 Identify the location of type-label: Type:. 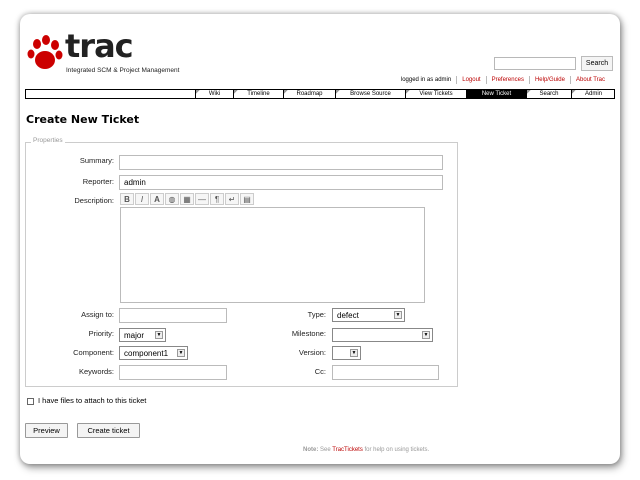
(316, 314).